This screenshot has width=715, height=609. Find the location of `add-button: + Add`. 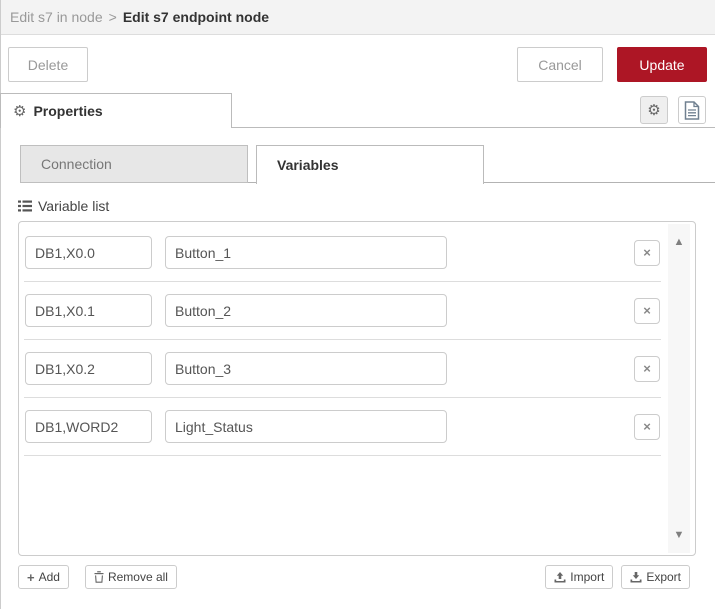

add-button: + Add is located at coordinates (43, 577).